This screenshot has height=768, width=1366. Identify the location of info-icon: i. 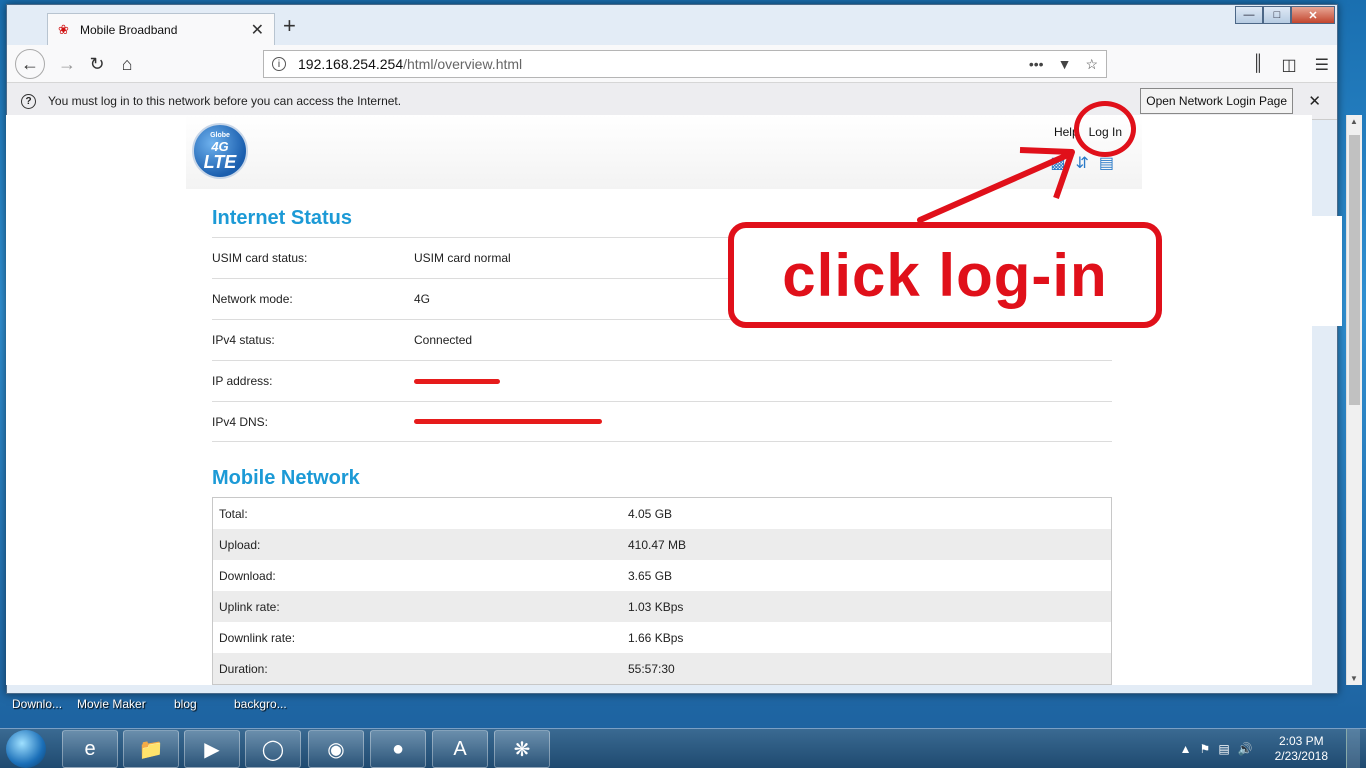
(279, 64).